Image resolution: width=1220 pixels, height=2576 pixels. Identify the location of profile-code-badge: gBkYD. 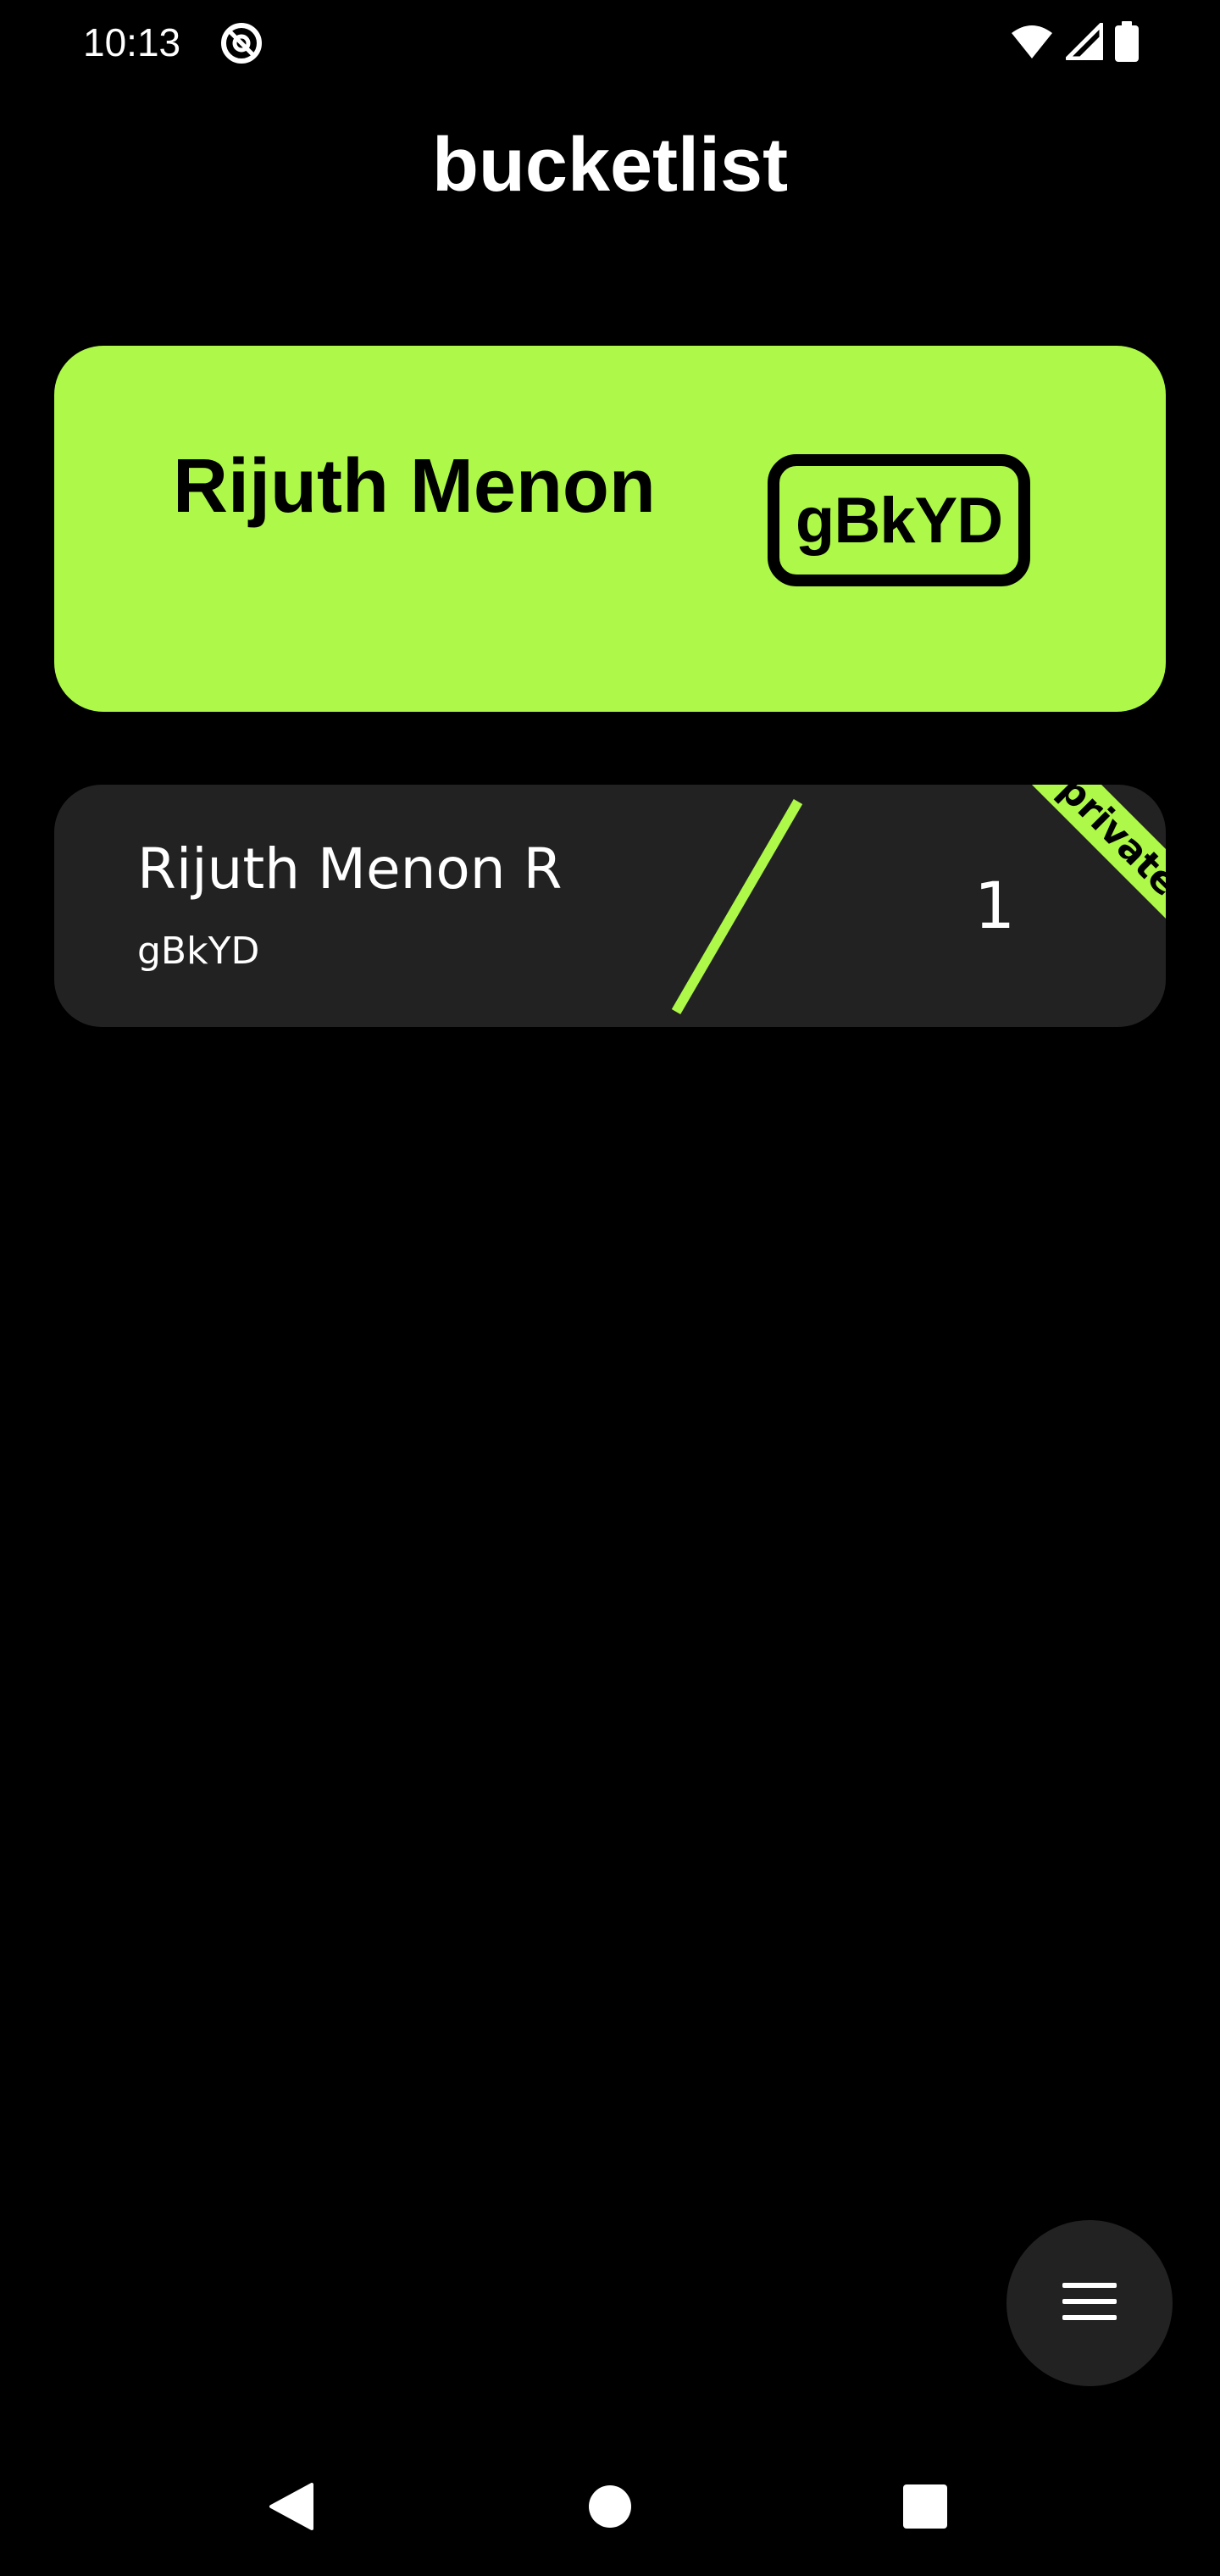
(899, 520).